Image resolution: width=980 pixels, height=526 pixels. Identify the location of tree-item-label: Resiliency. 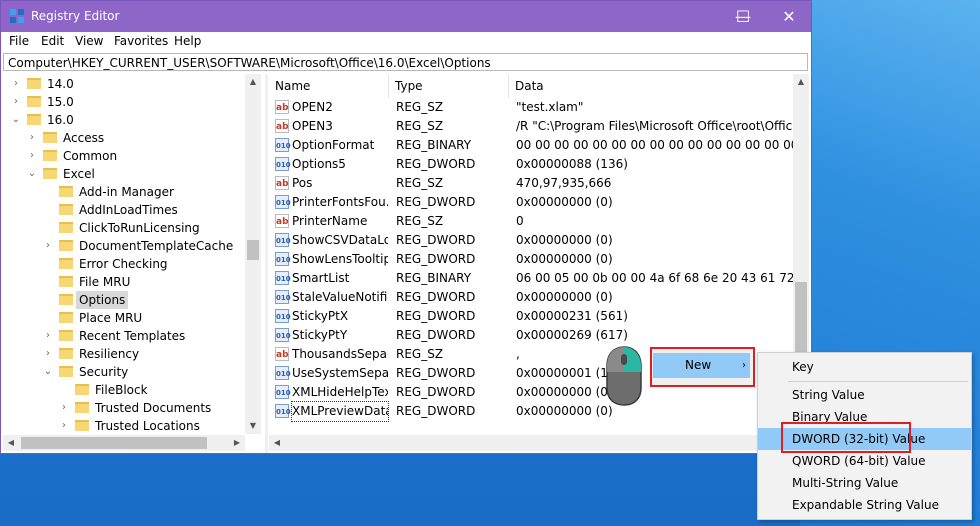
(109, 354).